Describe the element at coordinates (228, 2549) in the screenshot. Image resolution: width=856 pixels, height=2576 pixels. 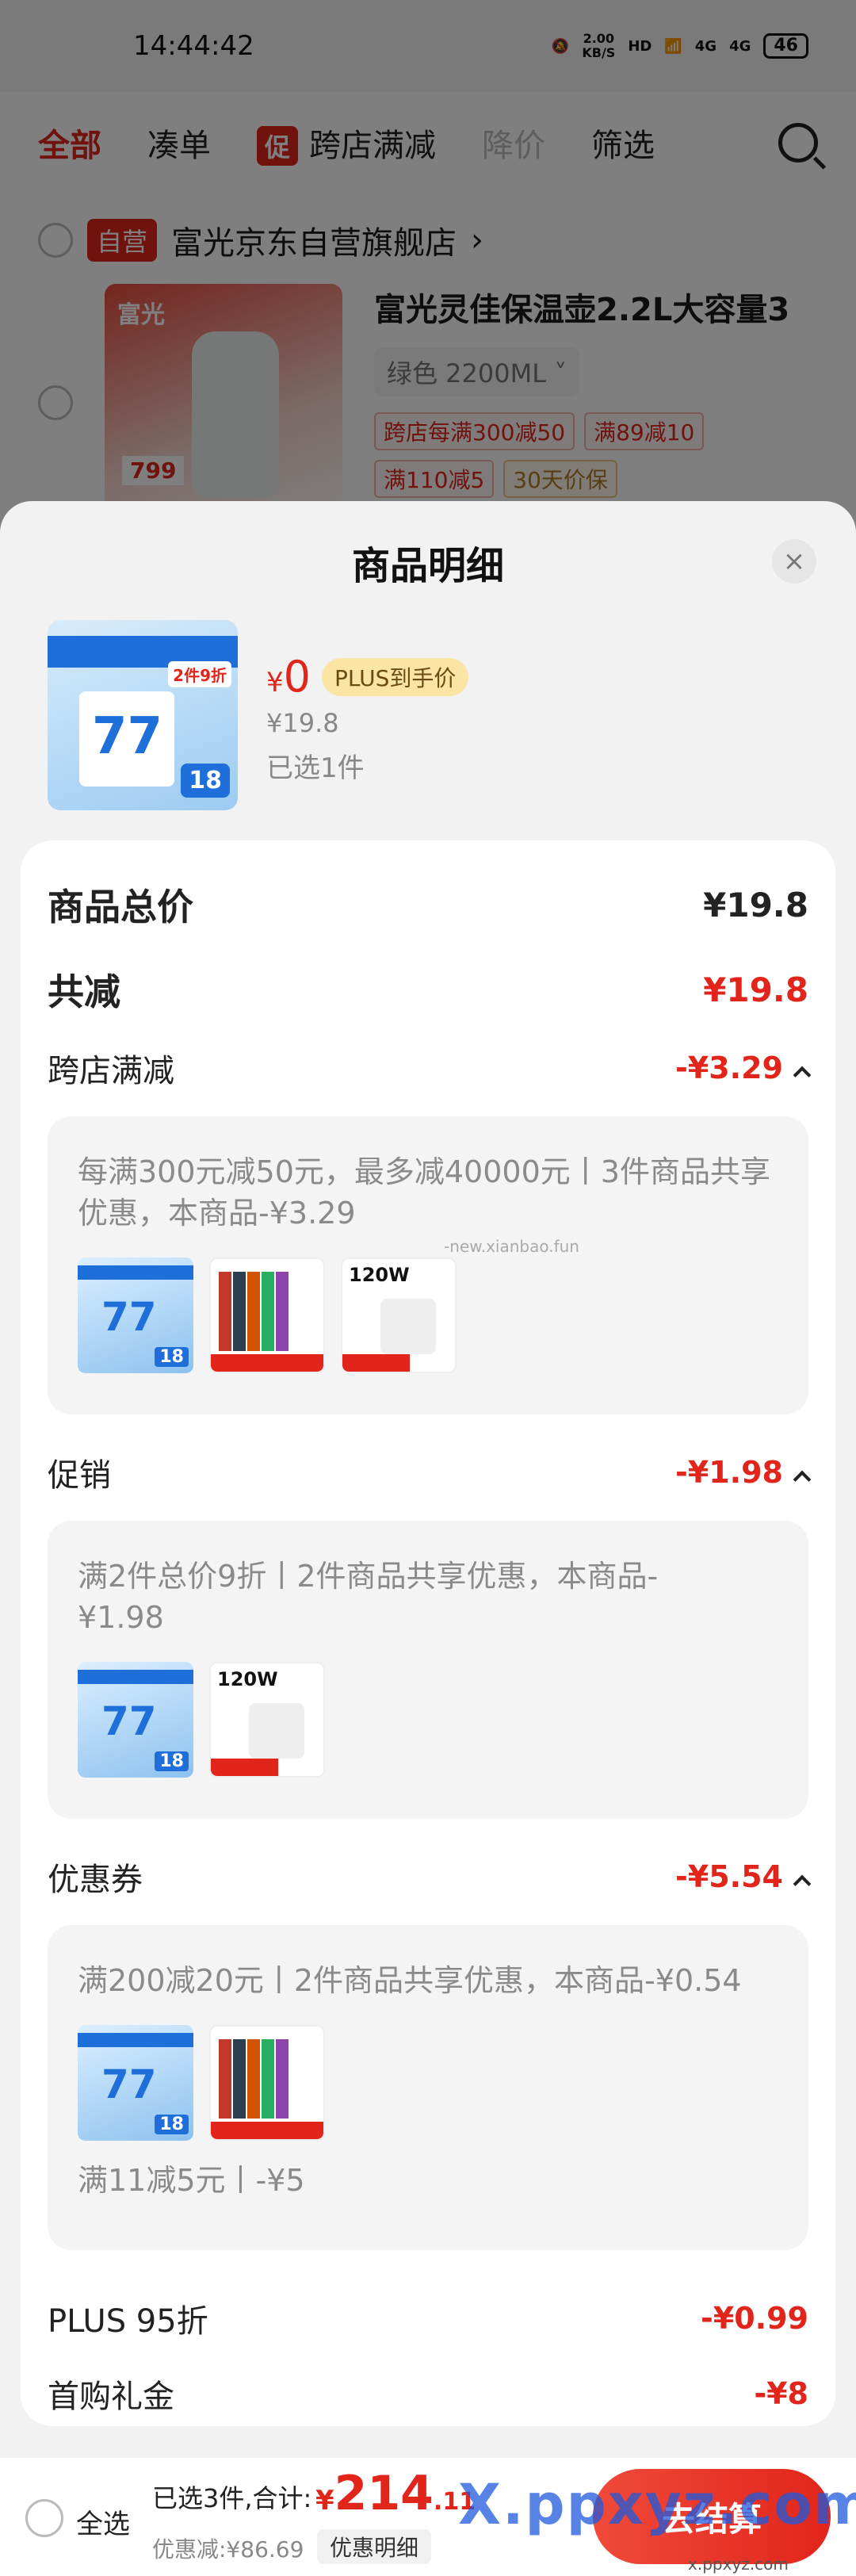
I see `discount-summary: 优惠减:¥86.69` at that location.